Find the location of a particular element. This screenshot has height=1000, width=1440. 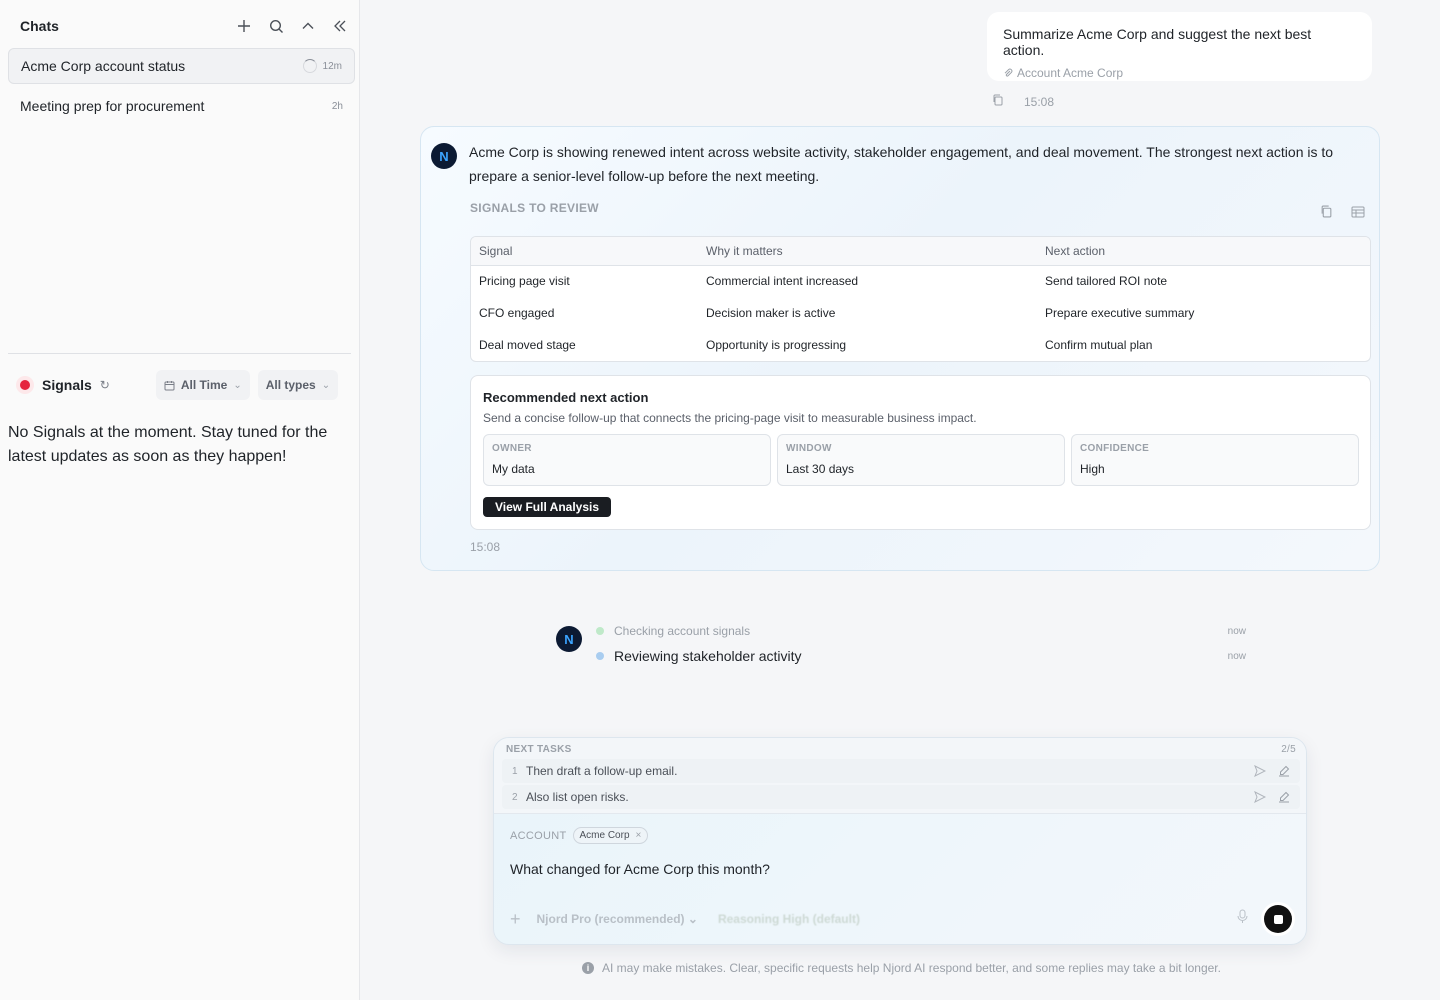

attachment-chip: Account Acme Corp is located at coordinates (1179, 73).